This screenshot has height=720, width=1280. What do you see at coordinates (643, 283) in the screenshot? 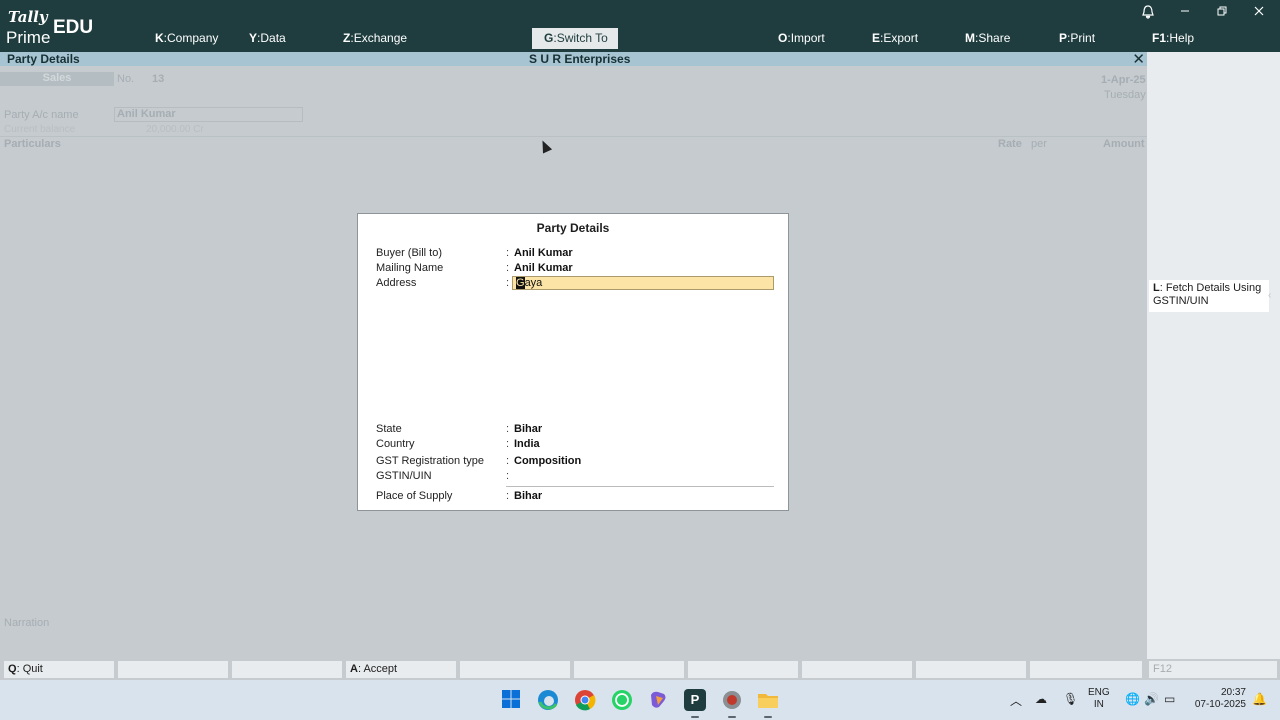
I see `address-input: Gaya` at bounding box center [643, 283].